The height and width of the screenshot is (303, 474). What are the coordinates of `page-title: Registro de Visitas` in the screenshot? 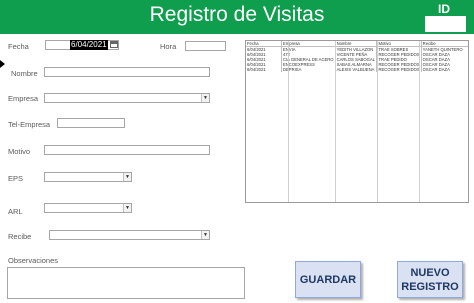 It's located at (237, 14).